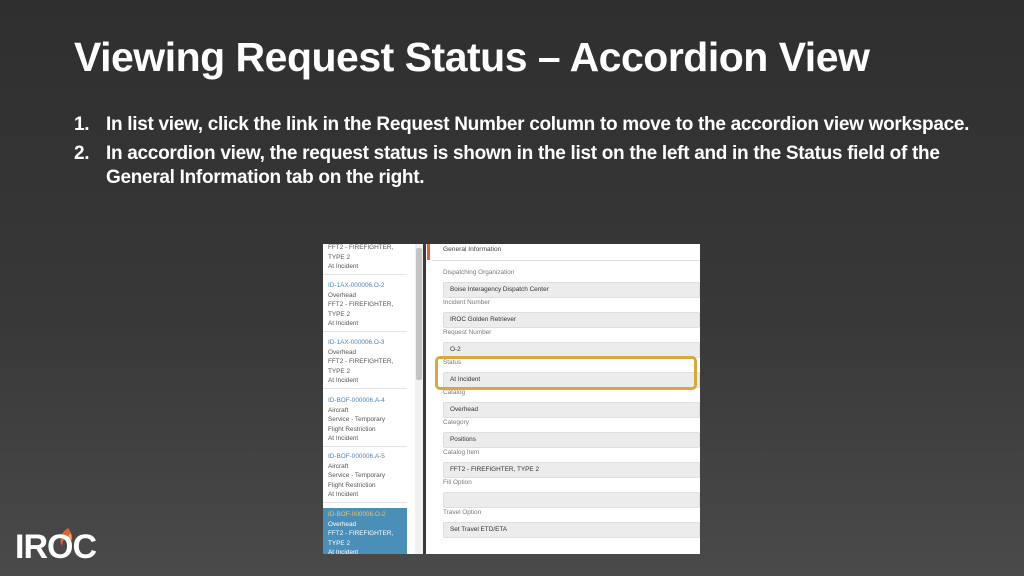  I want to click on slide-title: Viewing Request Status – Accordion View, so click(472, 57).